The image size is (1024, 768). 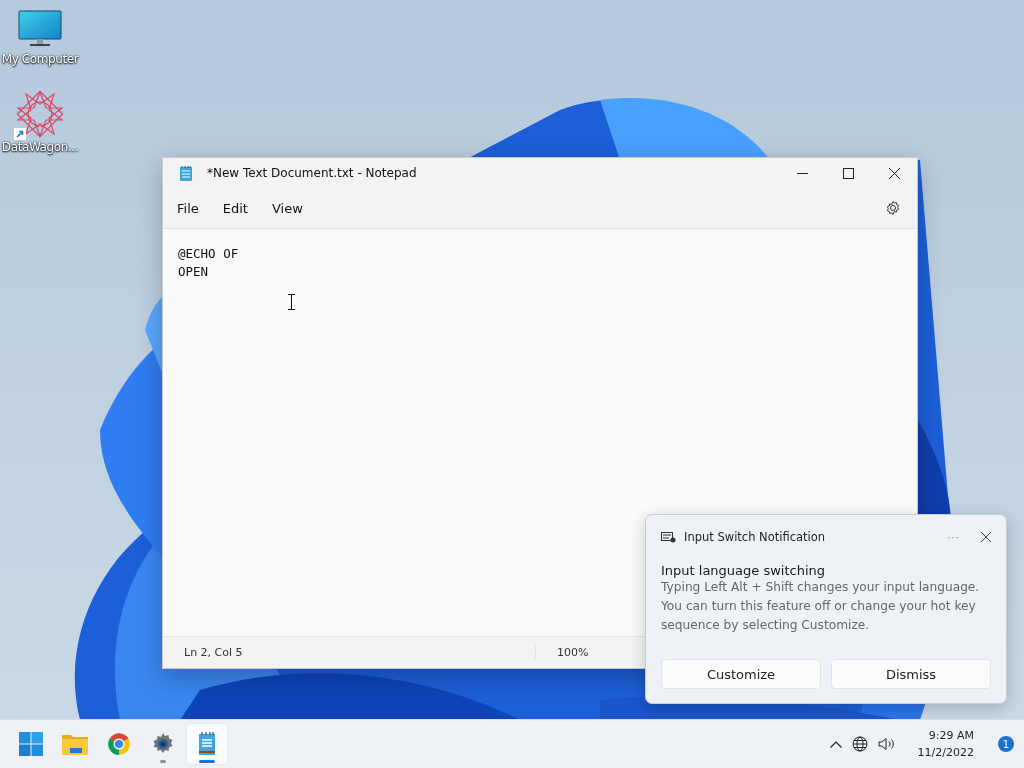 I want to click on menu-item: Edit, so click(x=235, y=208).